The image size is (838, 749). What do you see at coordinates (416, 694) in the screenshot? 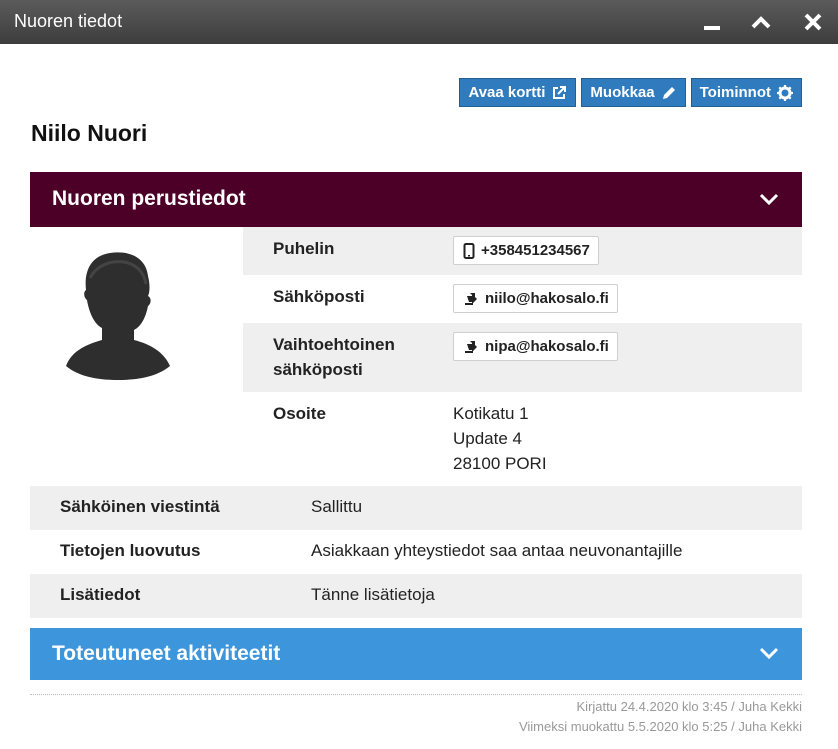
I see `footer-divider` at bounding box center [416, 694].